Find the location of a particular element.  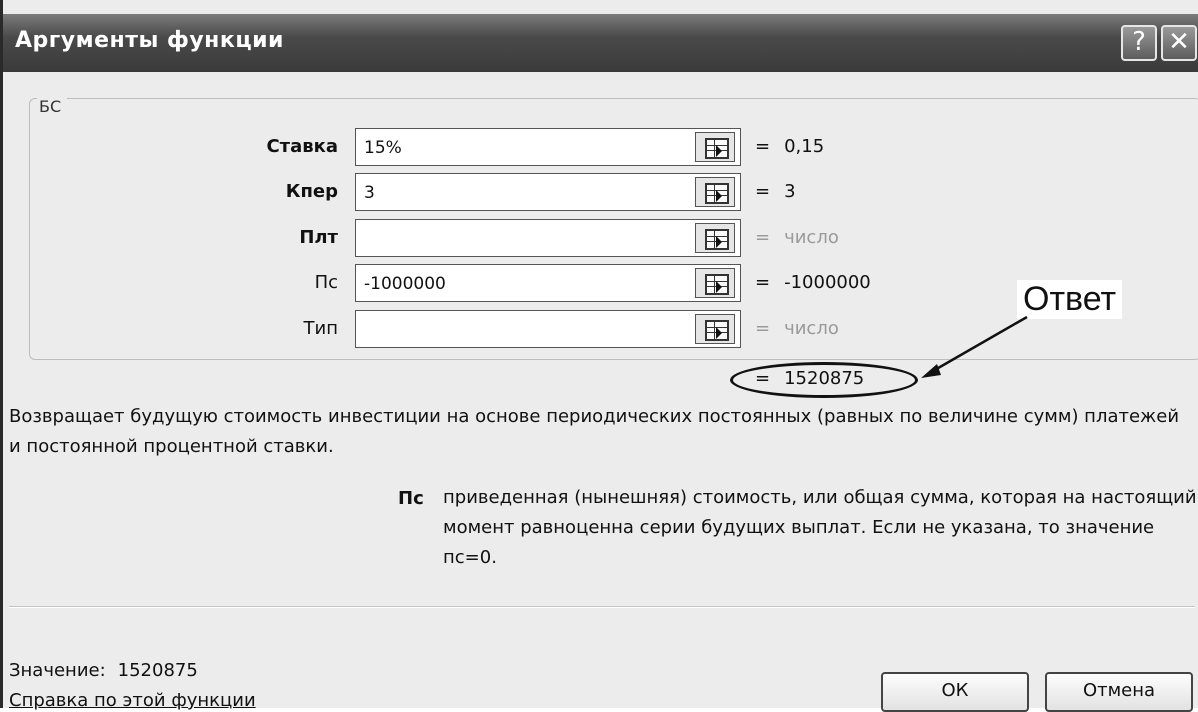

argument-label: Тип is located at coordinates (320, 328).